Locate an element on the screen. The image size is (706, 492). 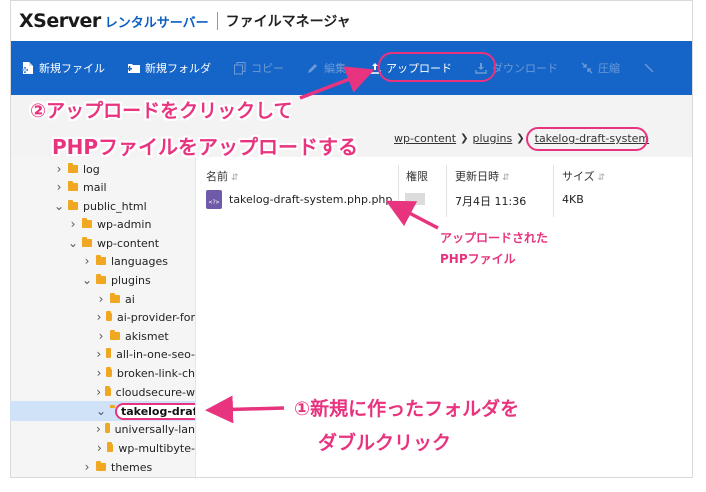
tree-item: › themes is located at coordinates (117, 467).